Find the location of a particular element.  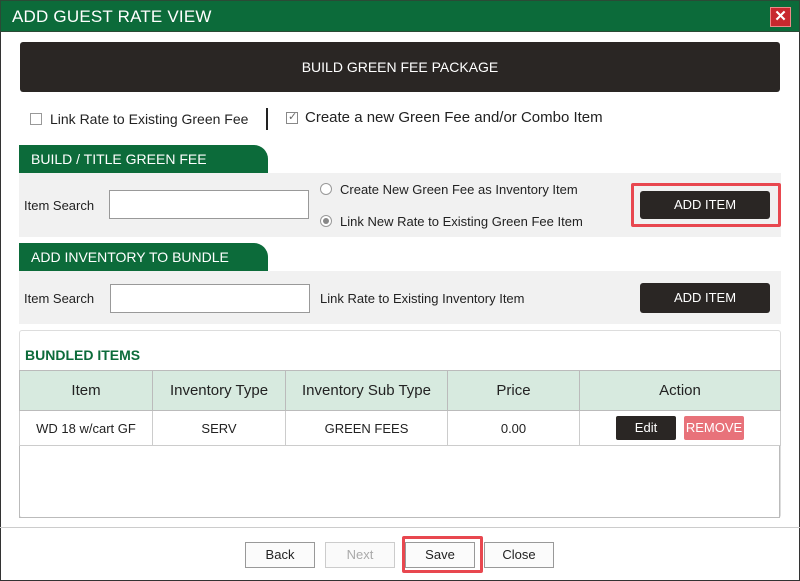

link-rate-checkbox is located at coordinates (36, 119).